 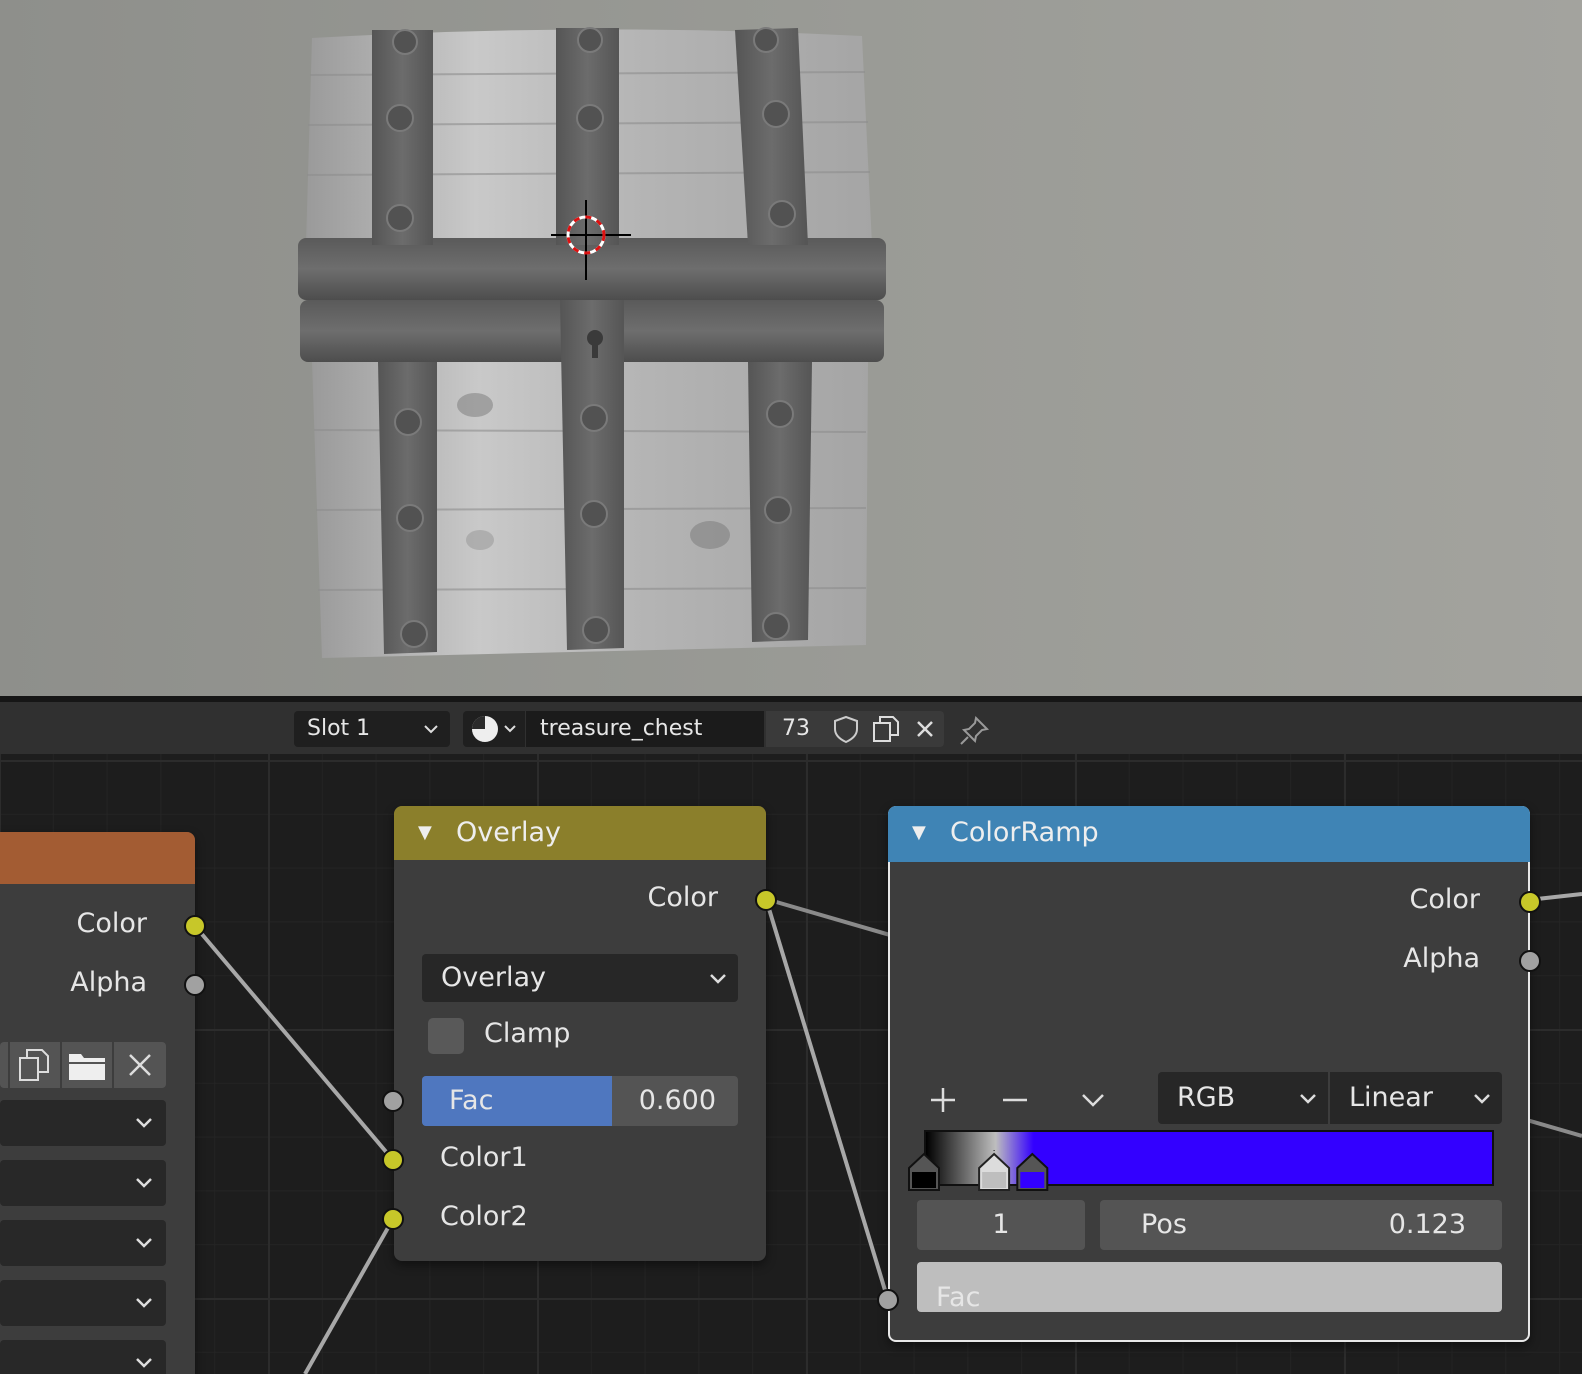 What do you see at coordinates (1206, 1097) in the screenshot?
I see `color-mode-value: RGB` at bounding box center [1206, 1097].